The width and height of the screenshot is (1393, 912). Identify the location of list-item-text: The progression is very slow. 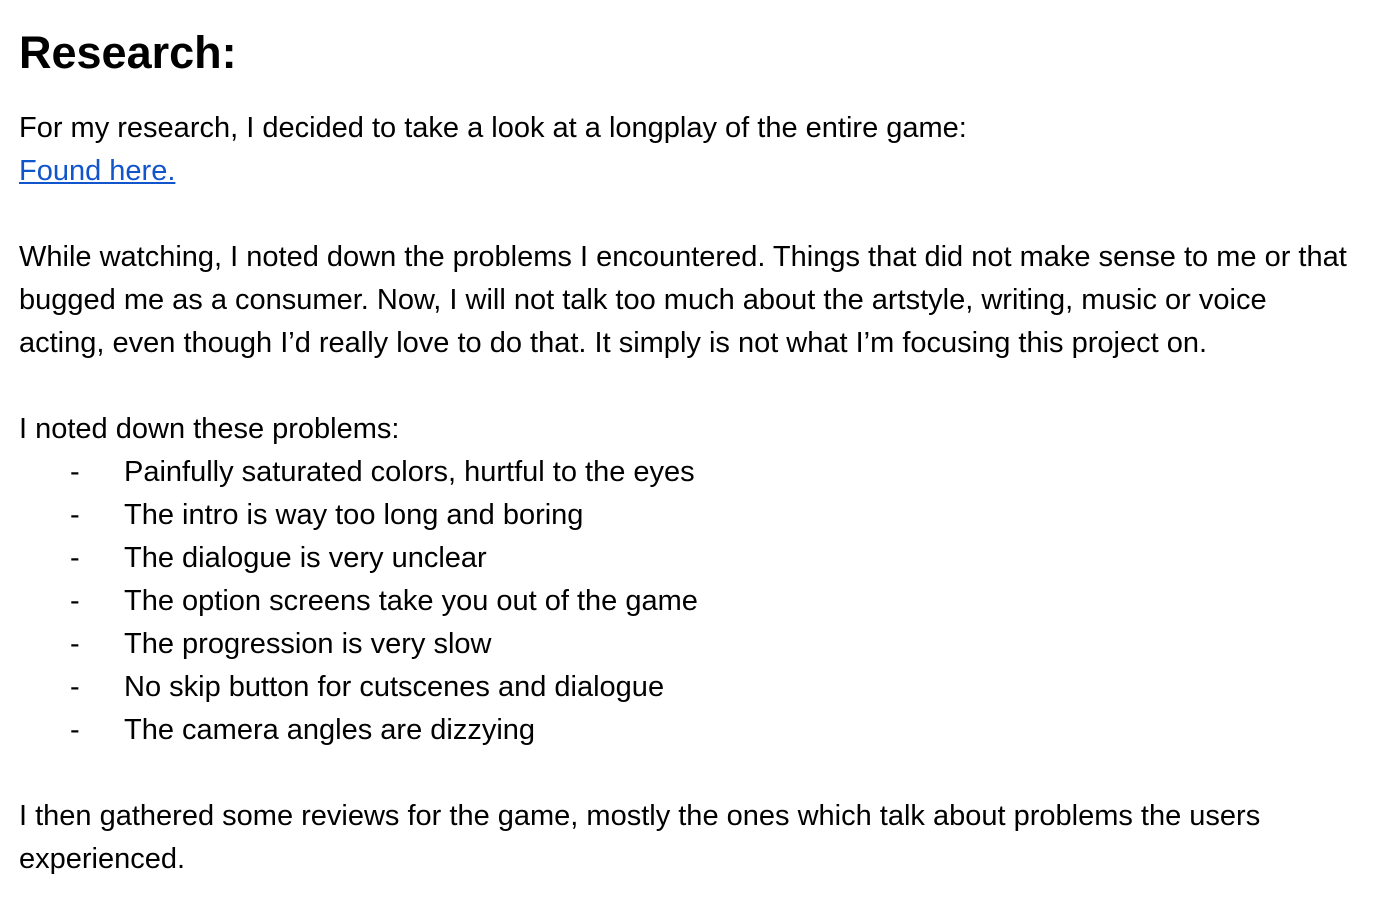
(308, 644).